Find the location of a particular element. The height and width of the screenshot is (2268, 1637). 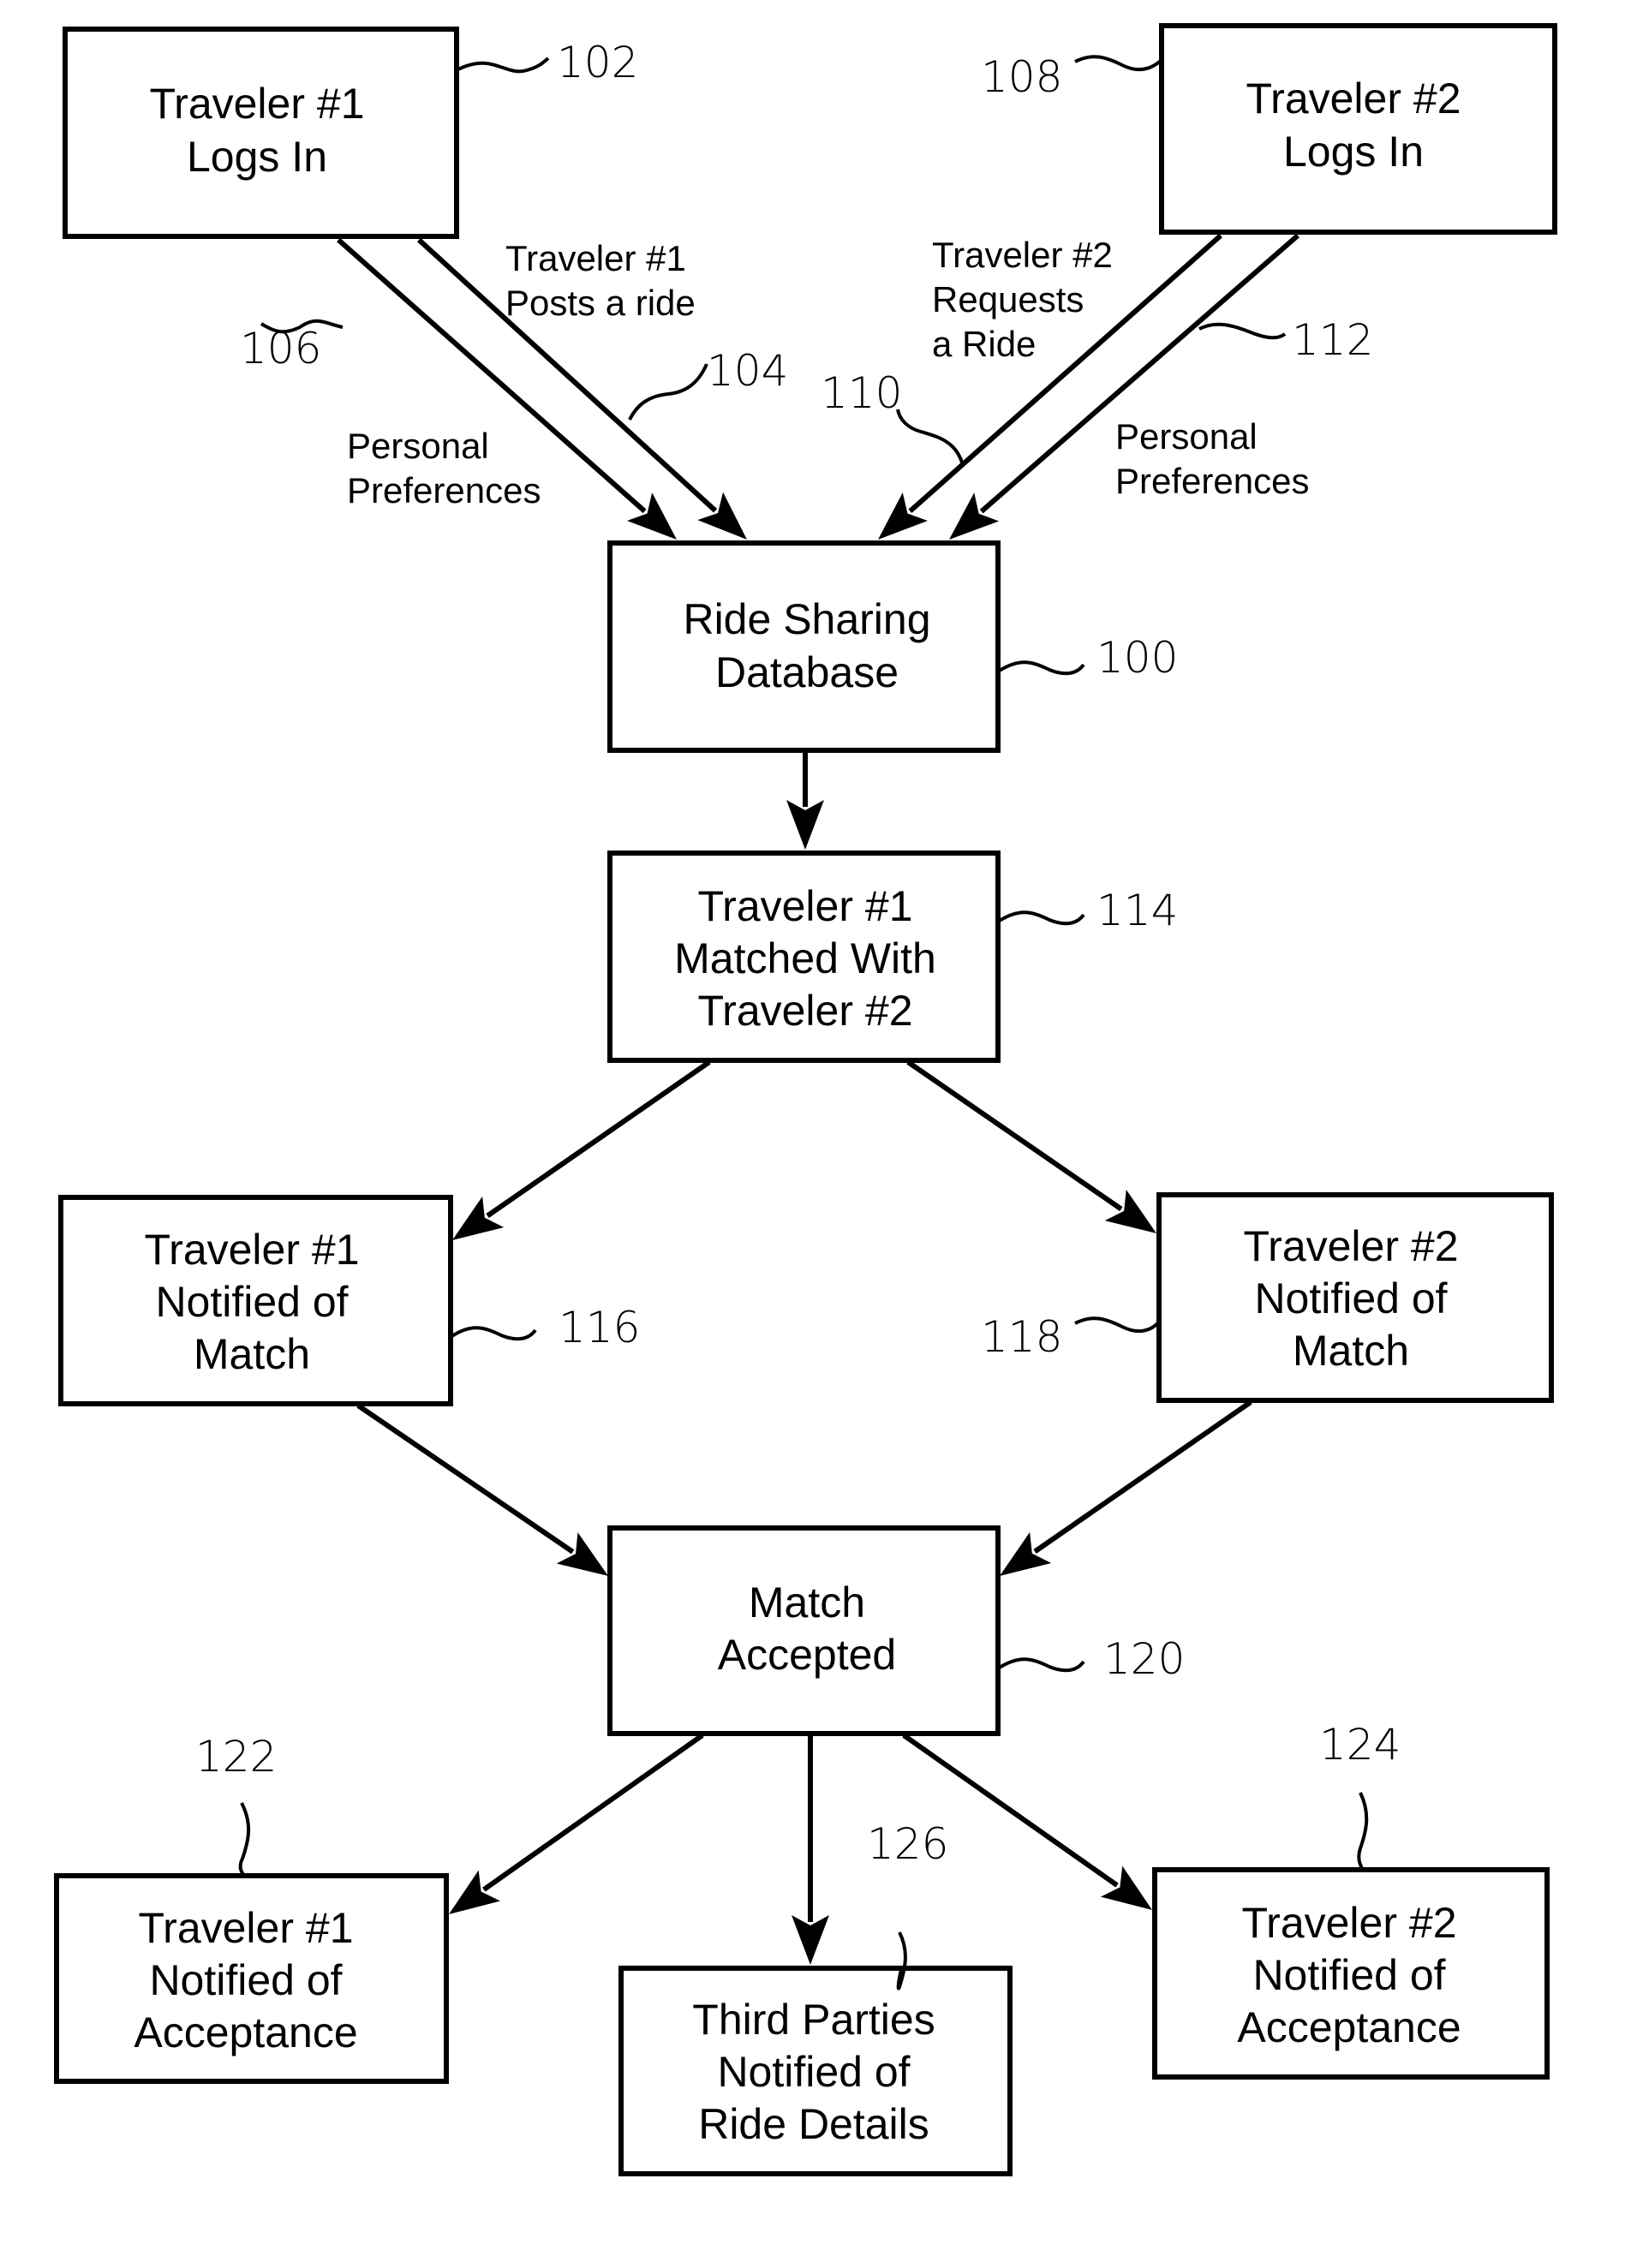

ref-122: 122 is located at coordinates (236, 1757).